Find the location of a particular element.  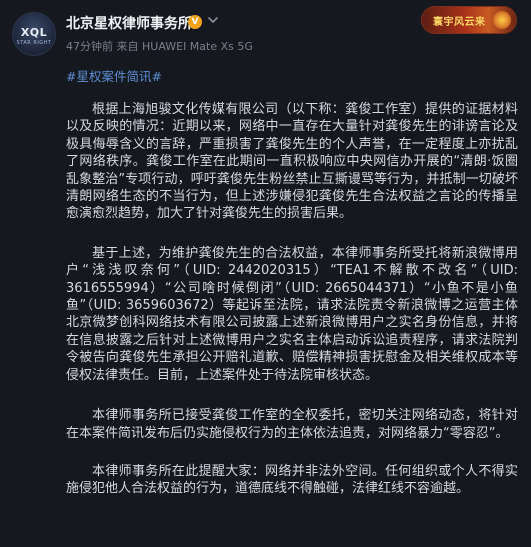

verified-badge-icon: V is located at coordinates (195, 22).